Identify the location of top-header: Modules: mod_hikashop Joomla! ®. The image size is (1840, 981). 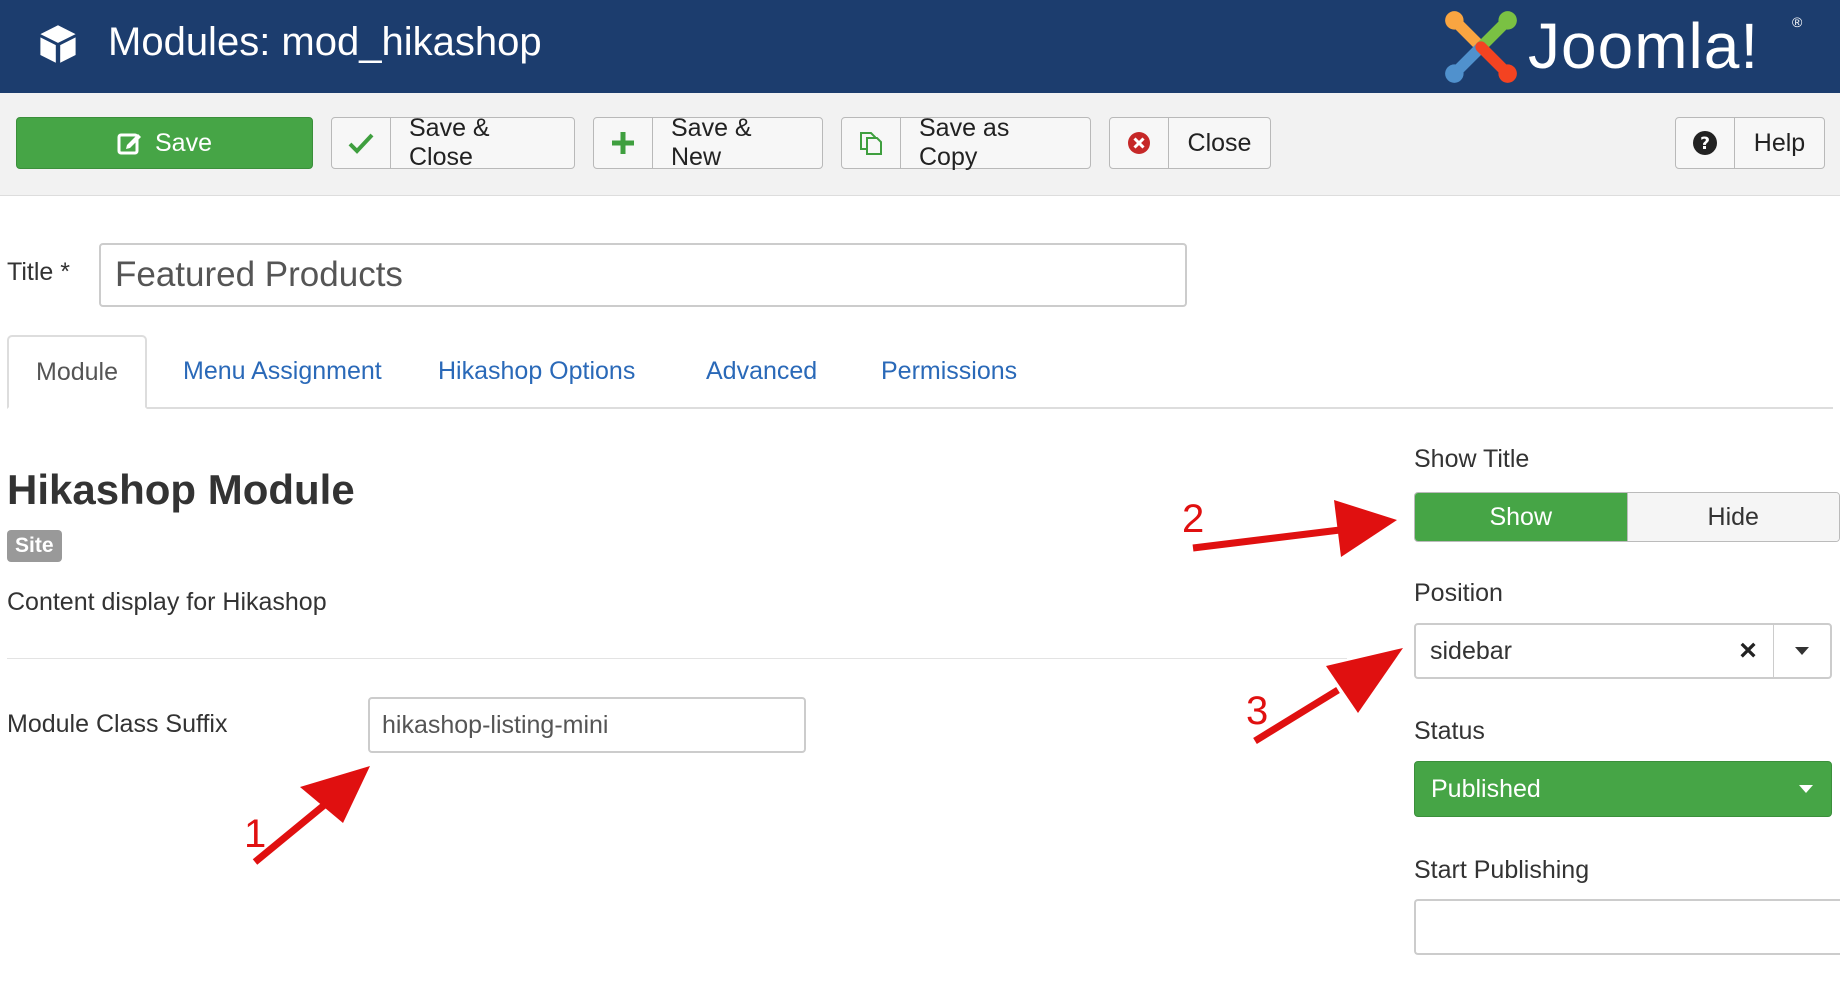
(920, 46).